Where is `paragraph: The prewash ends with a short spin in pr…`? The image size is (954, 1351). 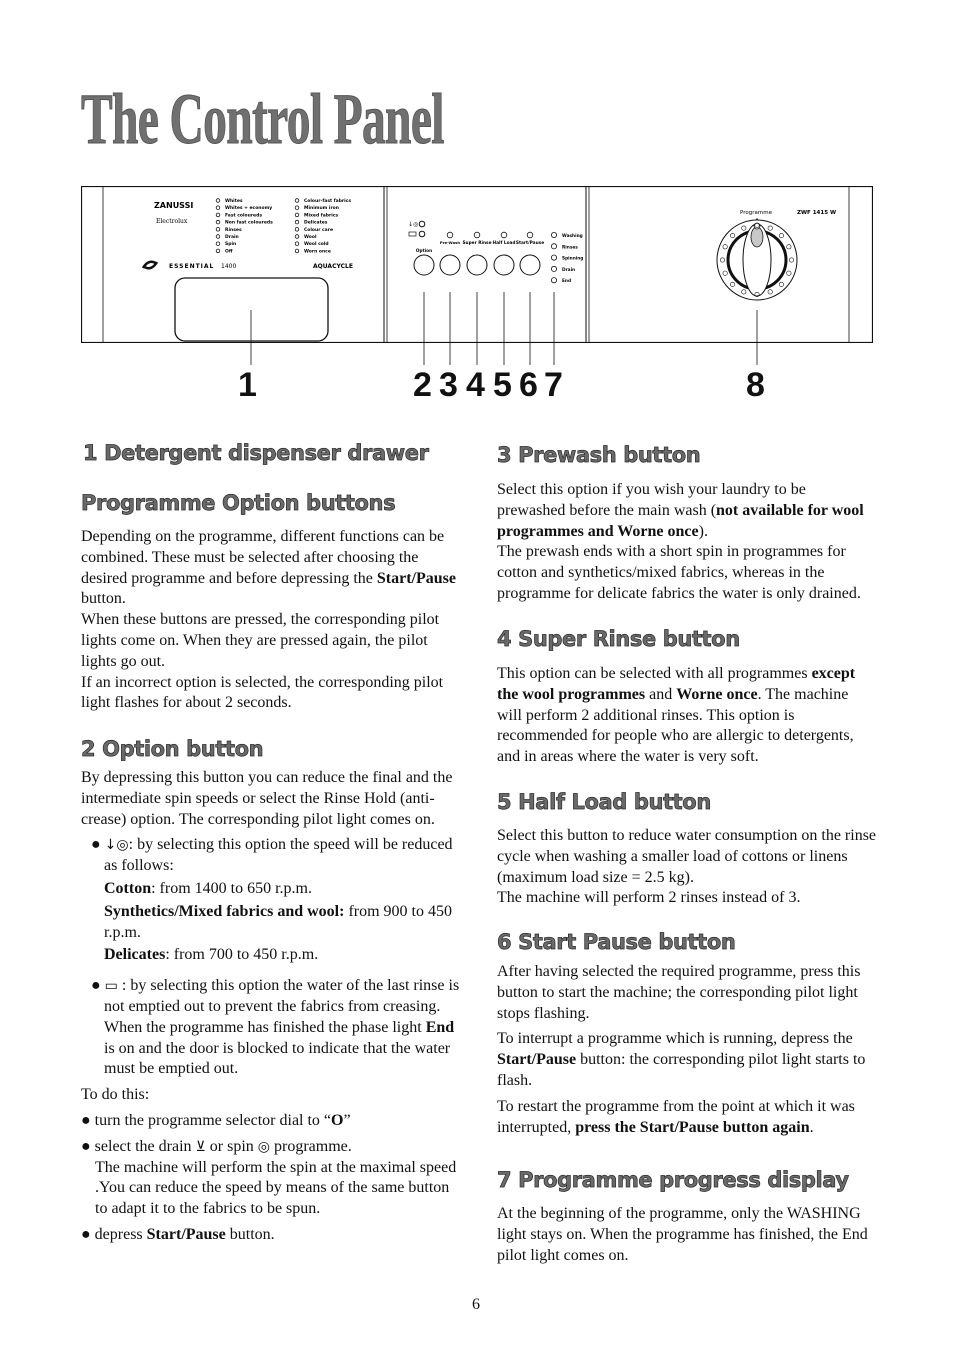 paragraph: The prewash ends with a short spin in pr… is located at coordinates (687, 573).